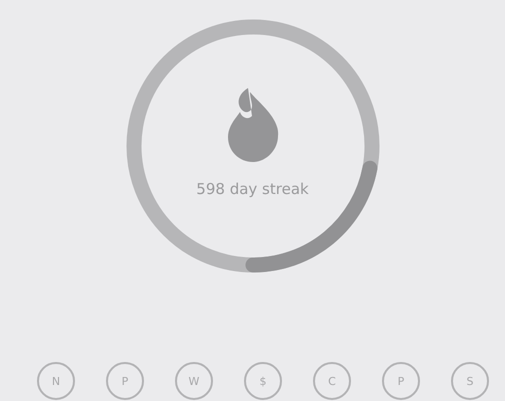 This screenshot has height=401, width=505. Describe the element at coordinates (263, 381) in the screenshot. I see `habit-button: $` at that location.